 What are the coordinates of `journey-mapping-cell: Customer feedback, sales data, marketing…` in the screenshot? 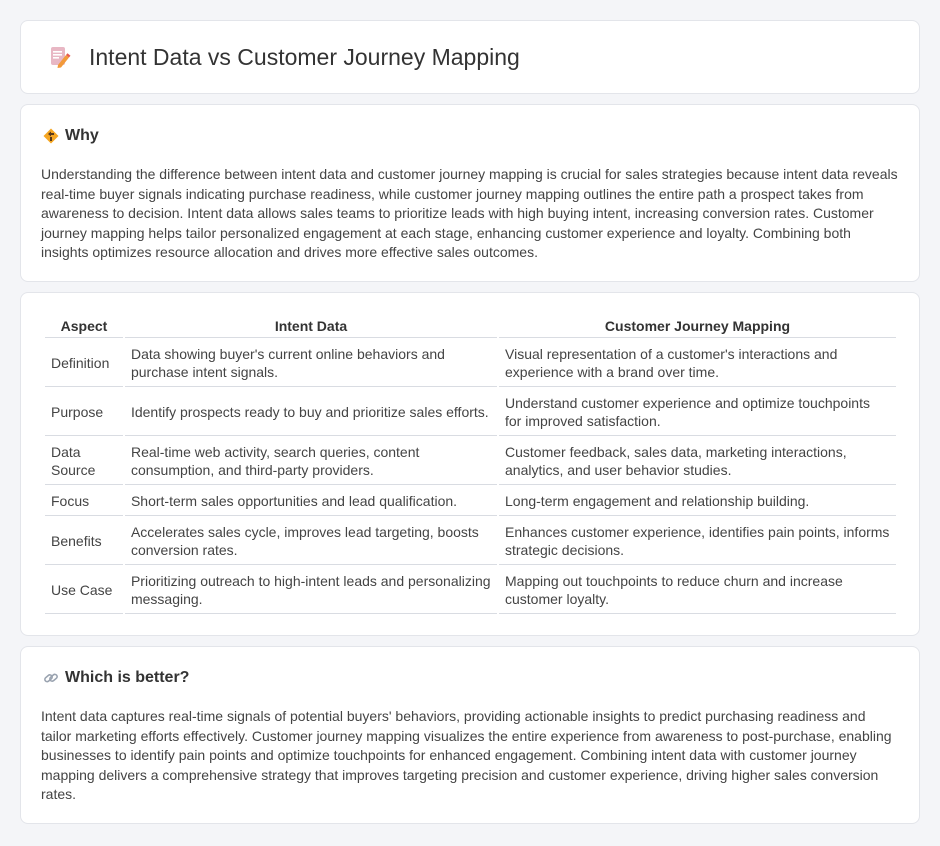 It's located at (697, 460).